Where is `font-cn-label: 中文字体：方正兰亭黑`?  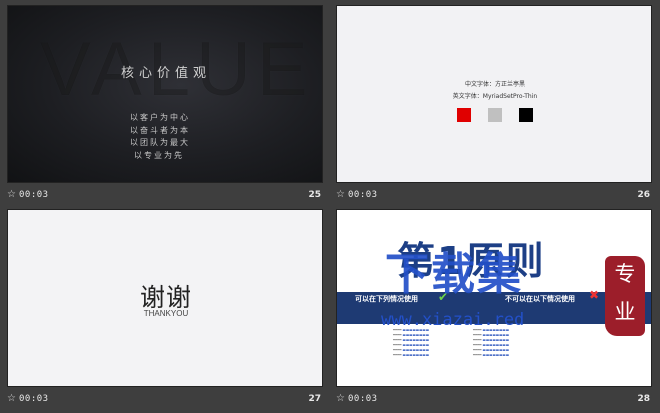
font-cn-label: 中文字体：方正兰亭黑 is located at coordinates (494, 84).